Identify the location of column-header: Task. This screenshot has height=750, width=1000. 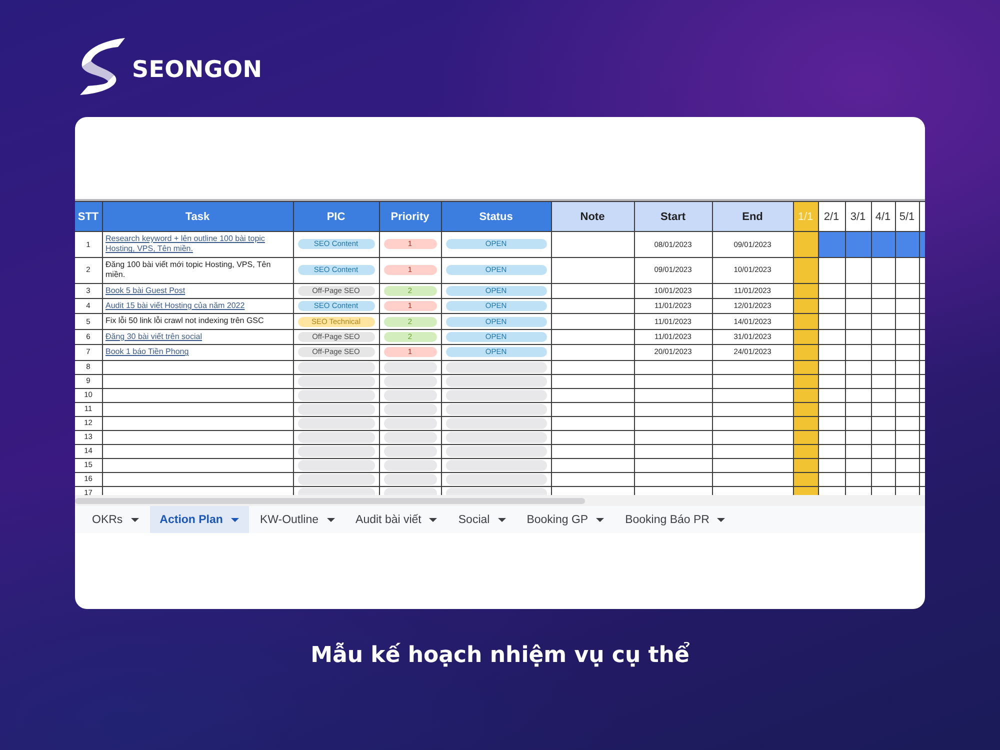
(197, 217).